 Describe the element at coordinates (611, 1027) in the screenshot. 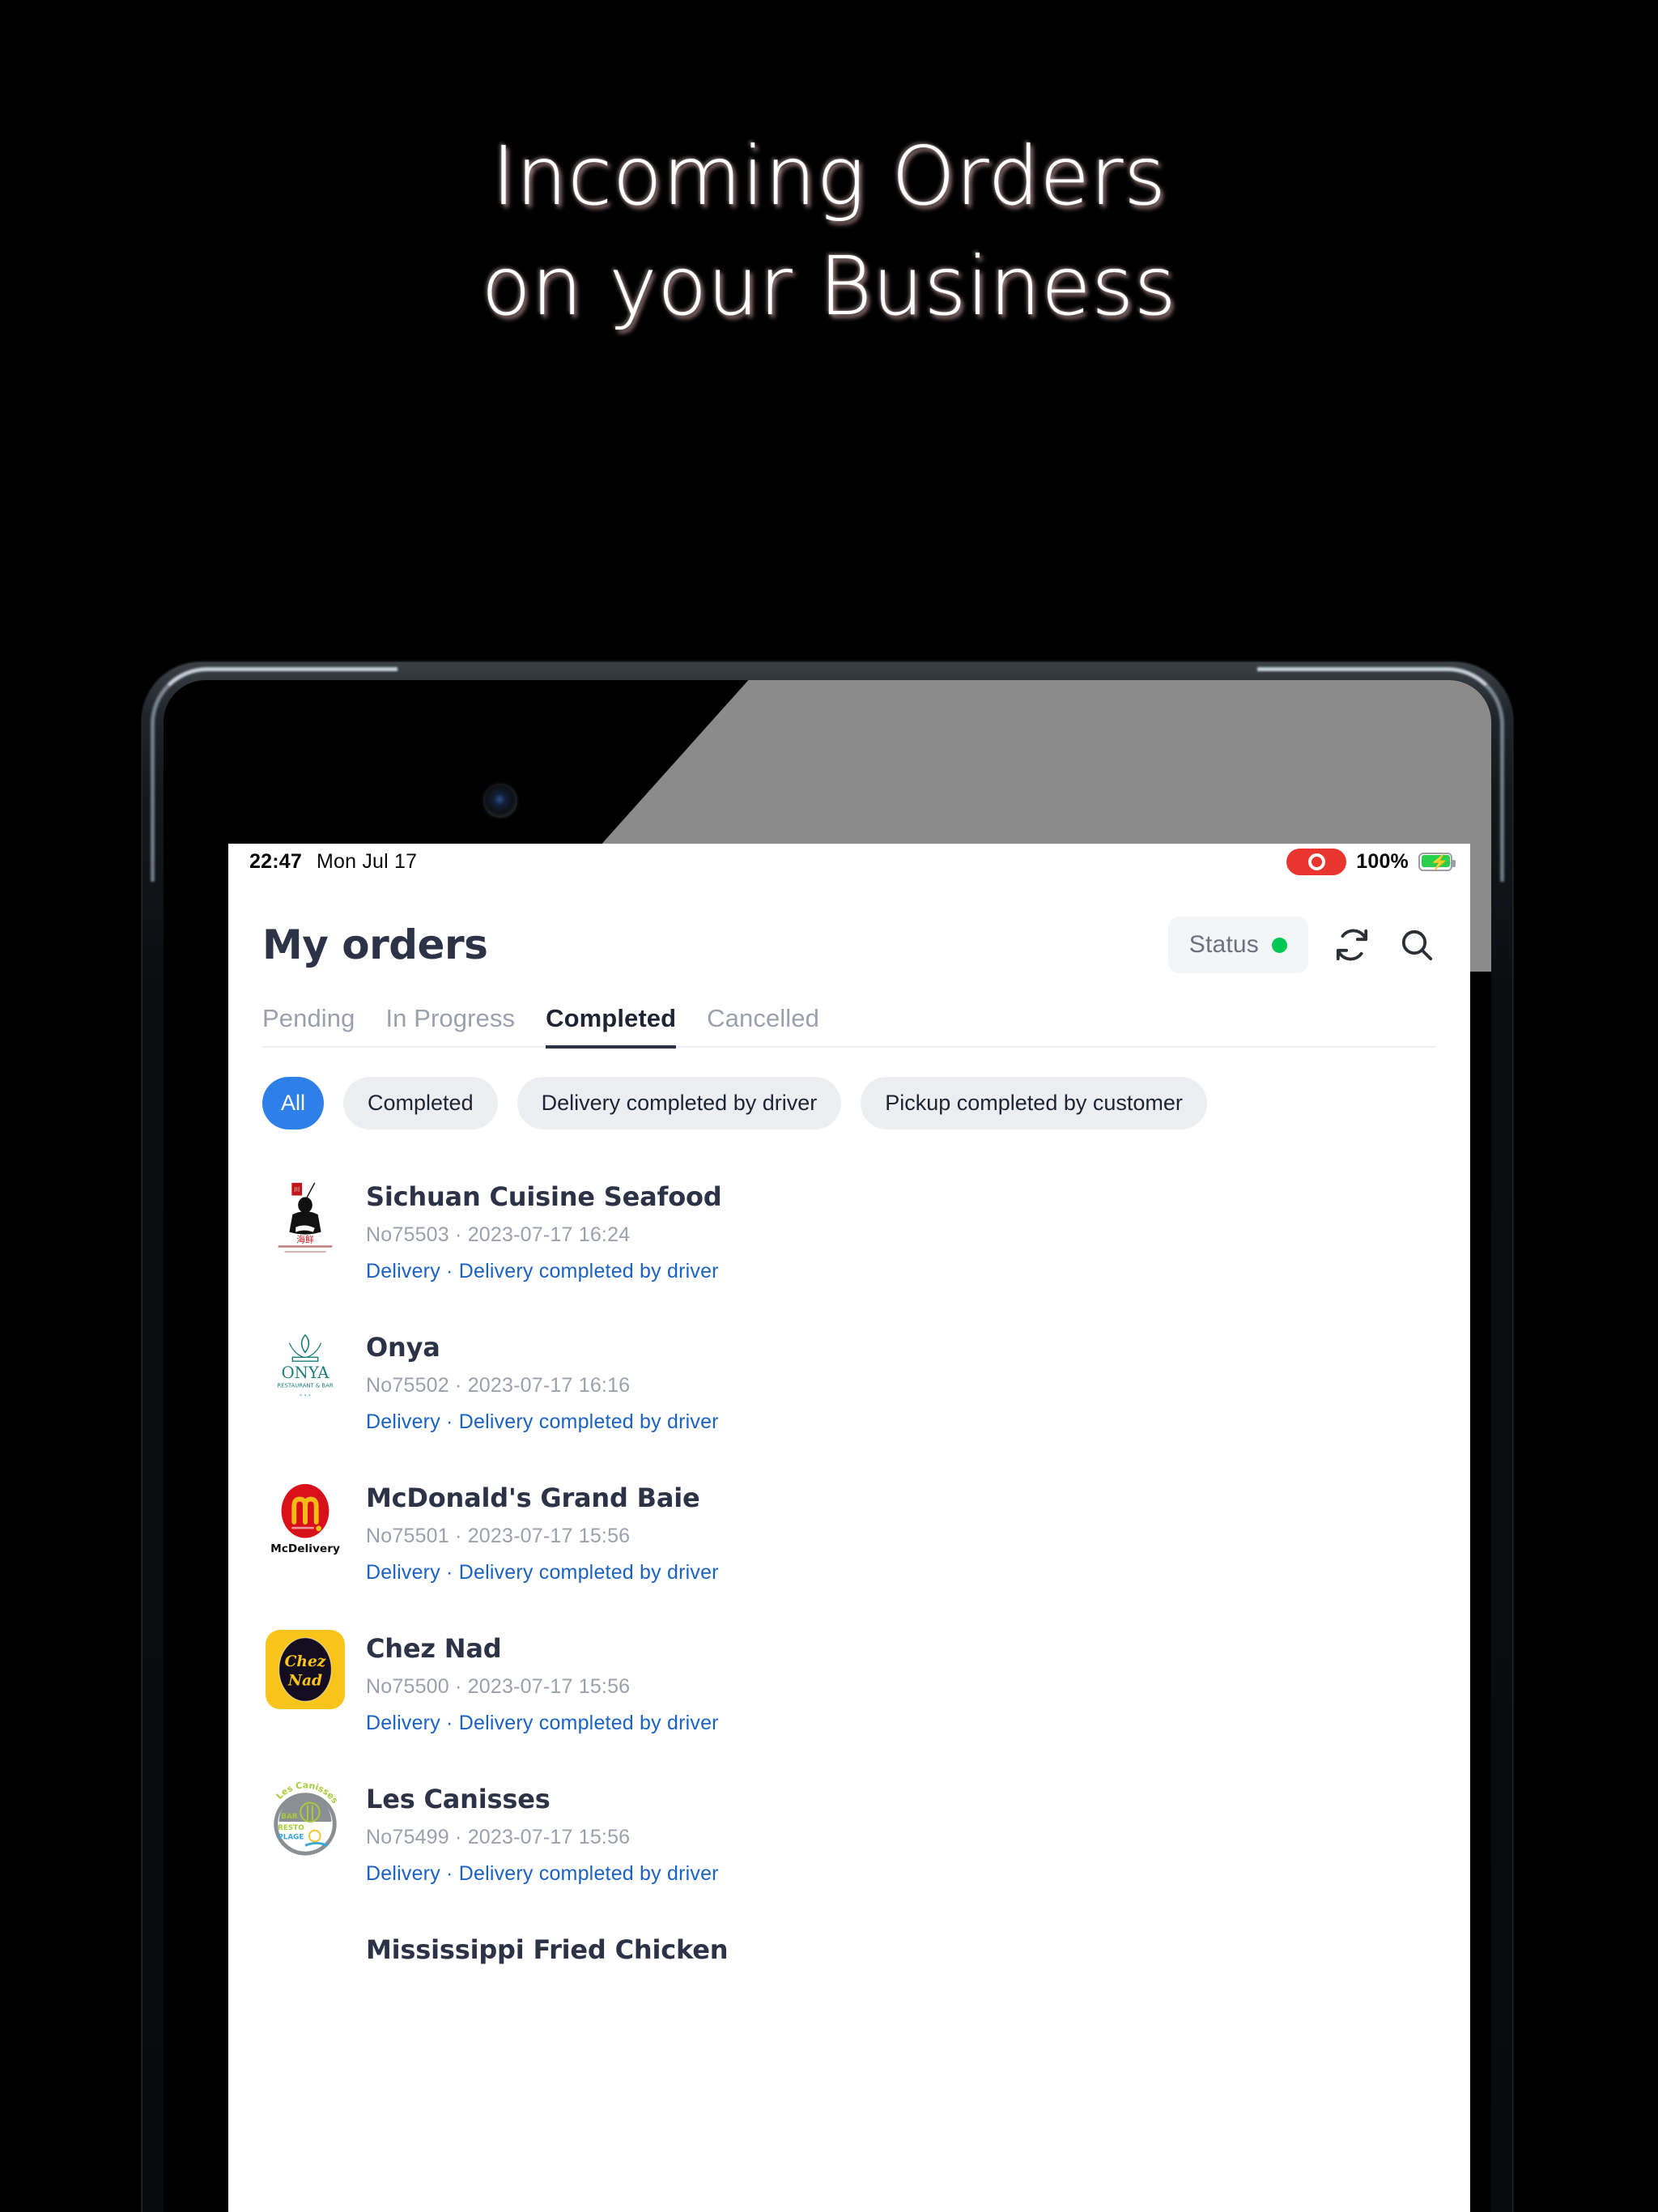

I see `tab-completed: Completed` at that location.